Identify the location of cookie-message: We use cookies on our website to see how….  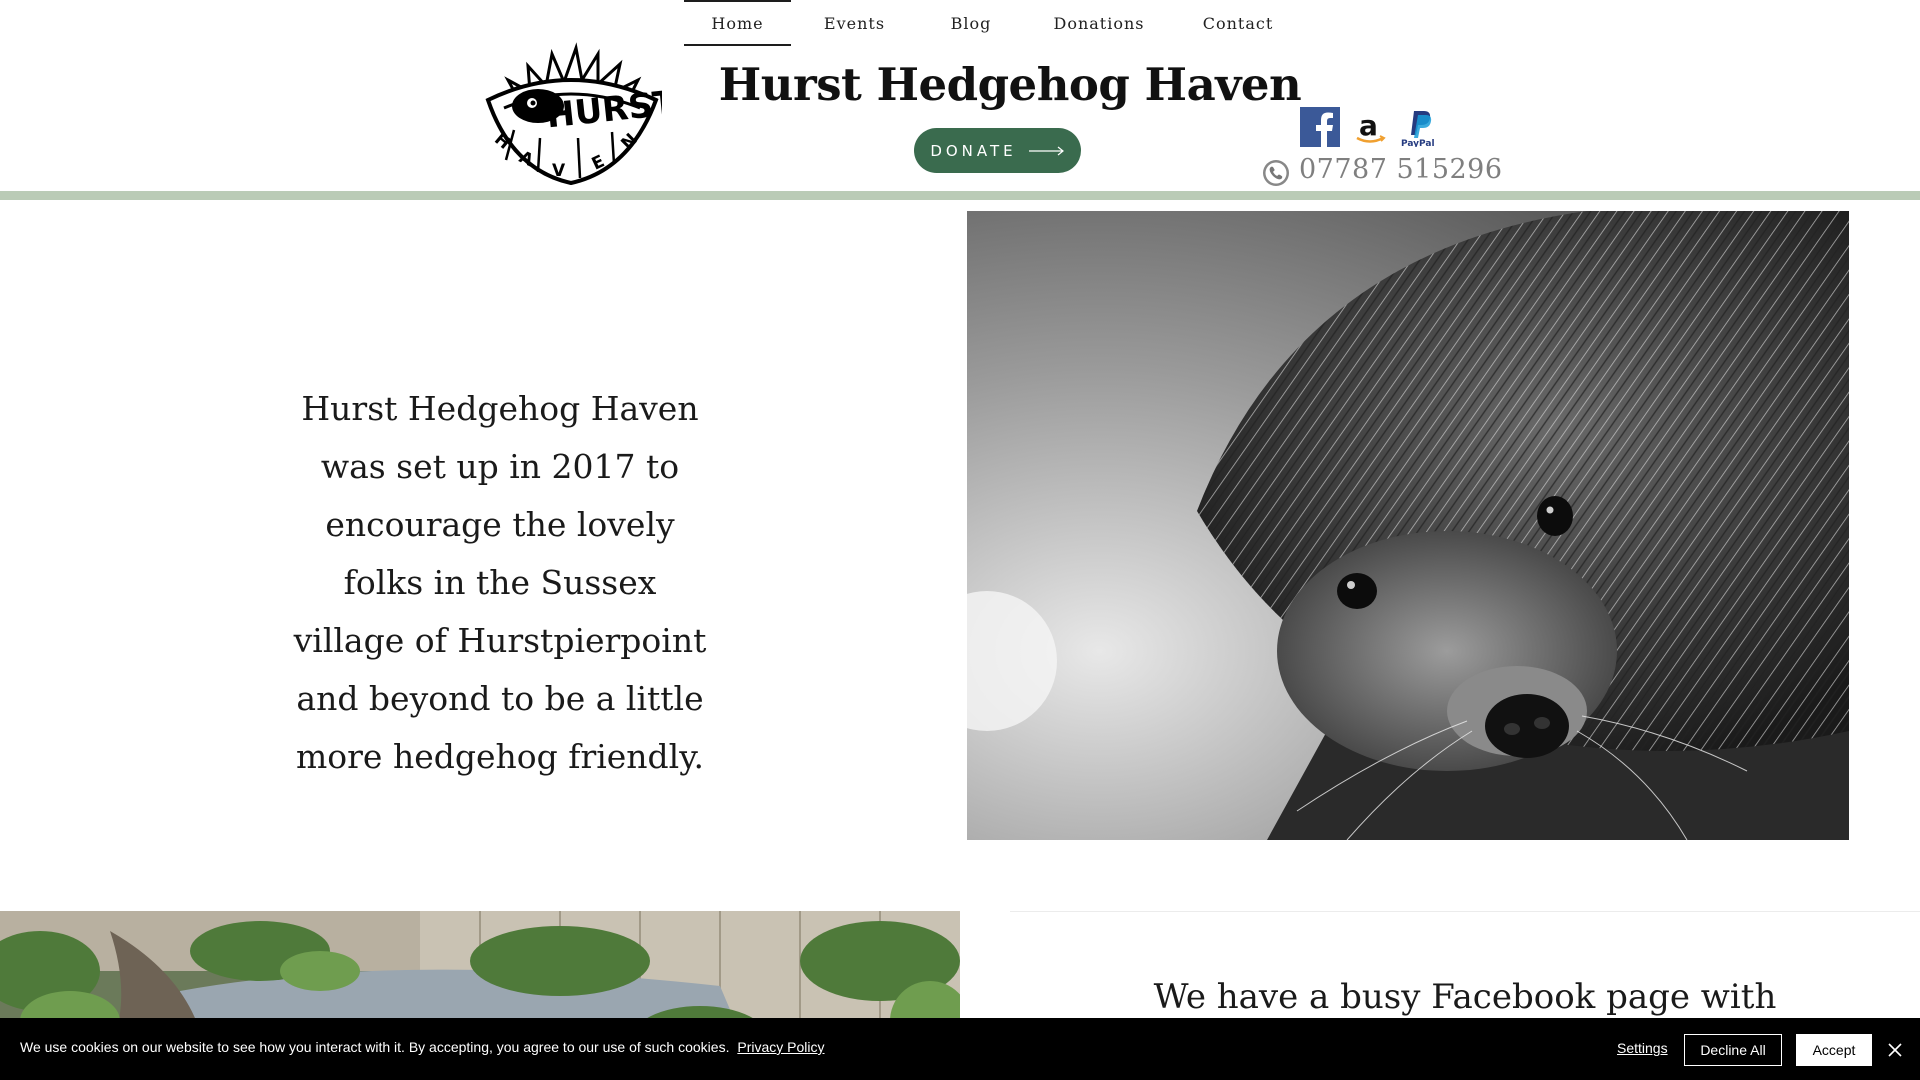
(422, 1047).